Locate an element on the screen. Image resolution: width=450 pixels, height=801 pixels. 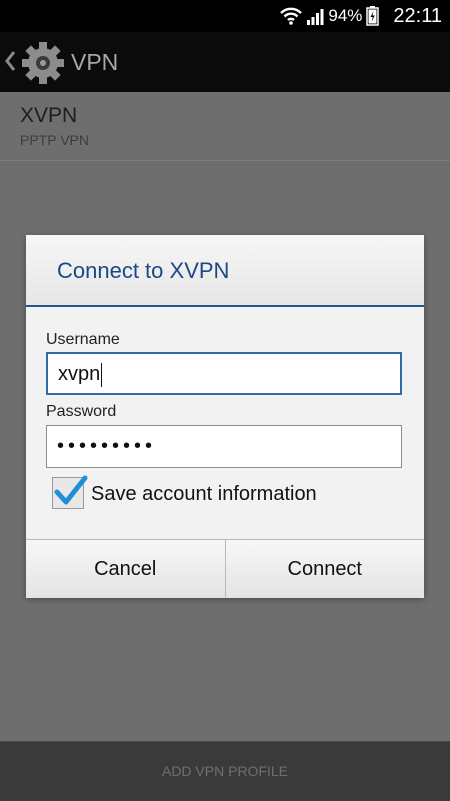
text-caret is located at coordinates (102, 374).